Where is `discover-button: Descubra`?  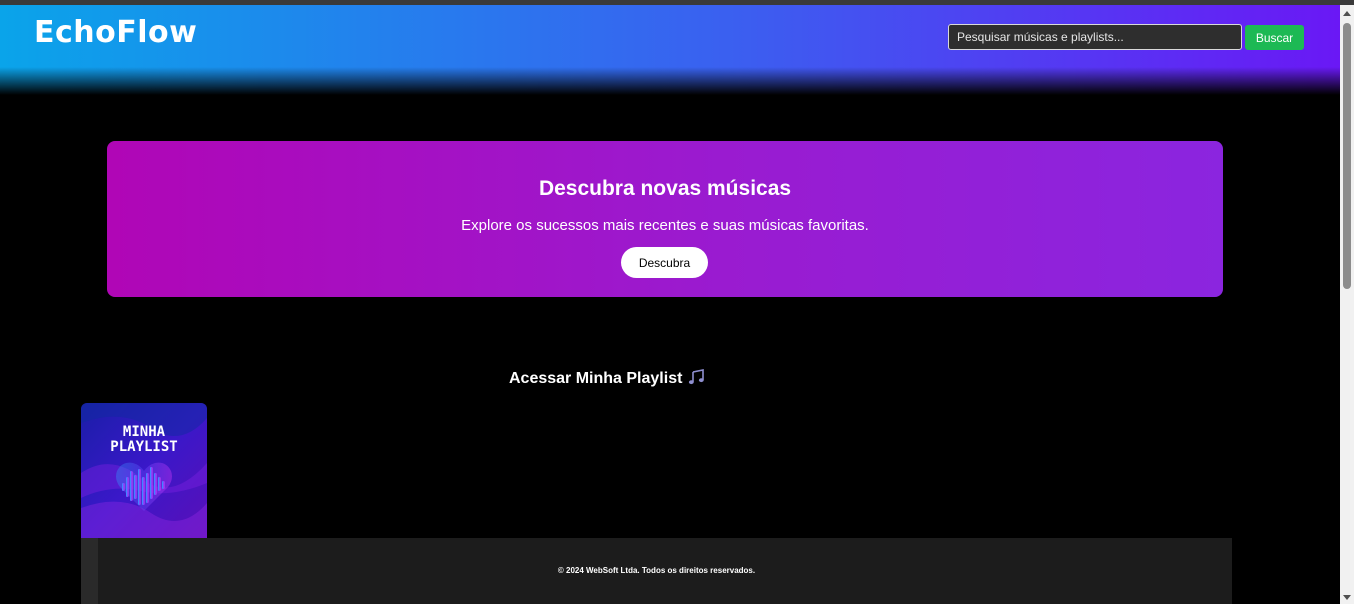 discover-button: Descubra is located at coordinates (664, 262).